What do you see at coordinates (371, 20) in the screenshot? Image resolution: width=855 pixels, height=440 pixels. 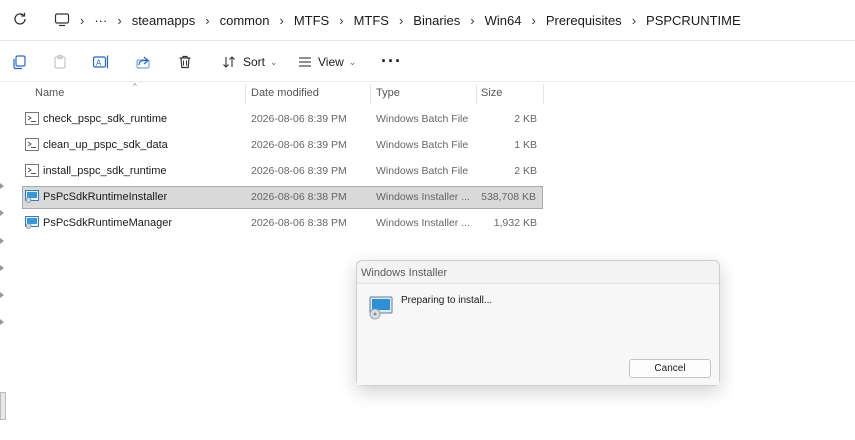 I see `breadcrumb-mtfs-2: MTFS` at bounding box center [371, 20].